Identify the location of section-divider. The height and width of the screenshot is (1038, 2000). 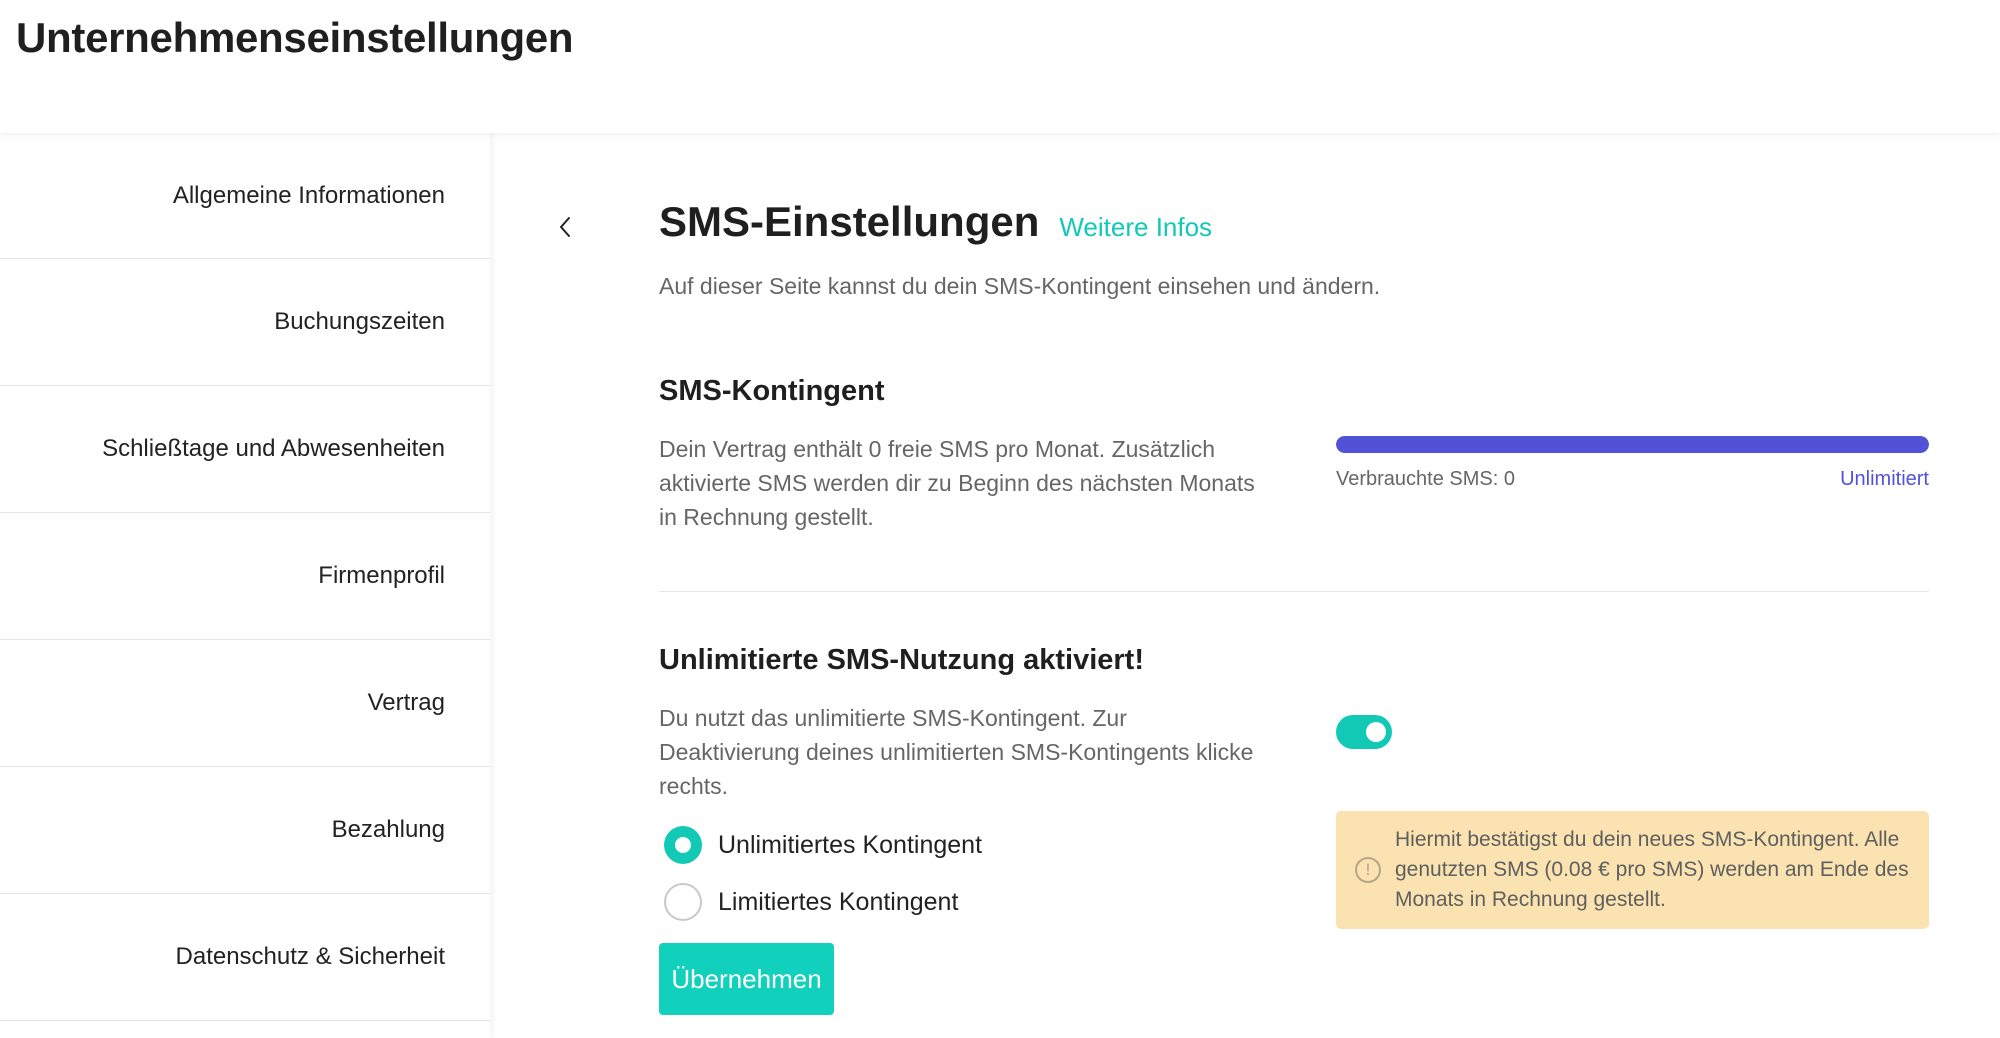
(1294, 591).